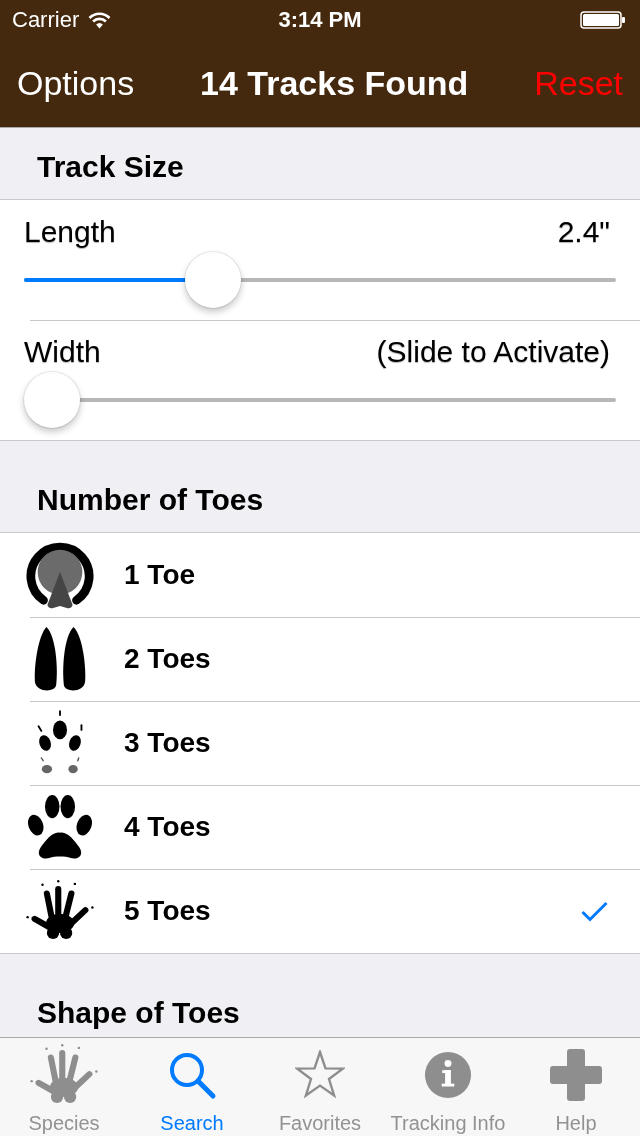 The width and height of the screenshot is (640, 1136). I want to click on slider-value: (Slide to Activate), so click(493, 352).